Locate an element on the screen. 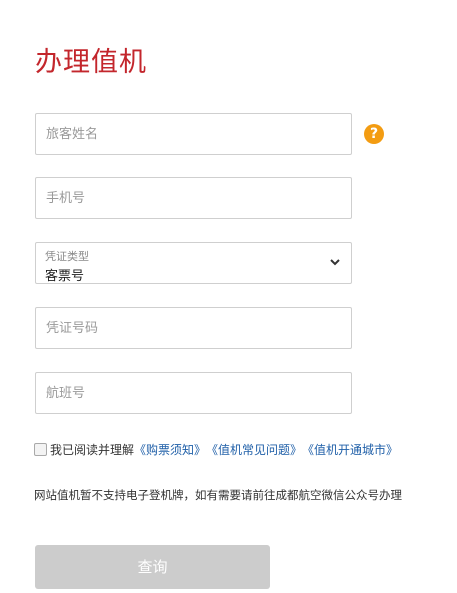 This screenshot has height=593, width=457. phone-field is located at coordinates (193, 198).